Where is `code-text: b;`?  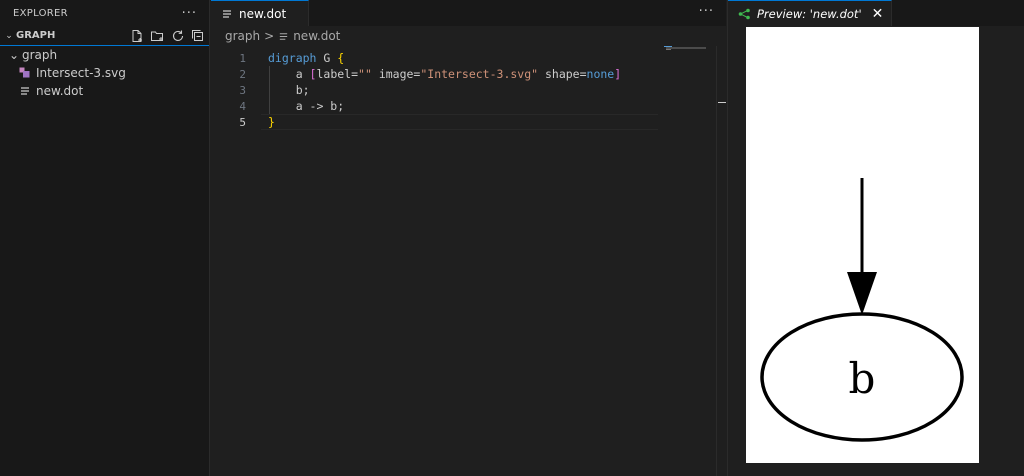 code-text: b; is located at coordinates (289, 90).